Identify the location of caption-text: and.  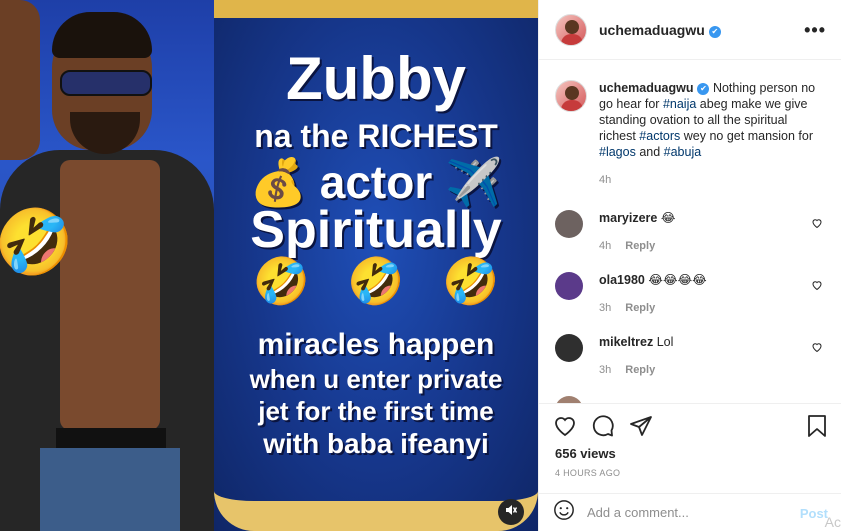
(649, 152).